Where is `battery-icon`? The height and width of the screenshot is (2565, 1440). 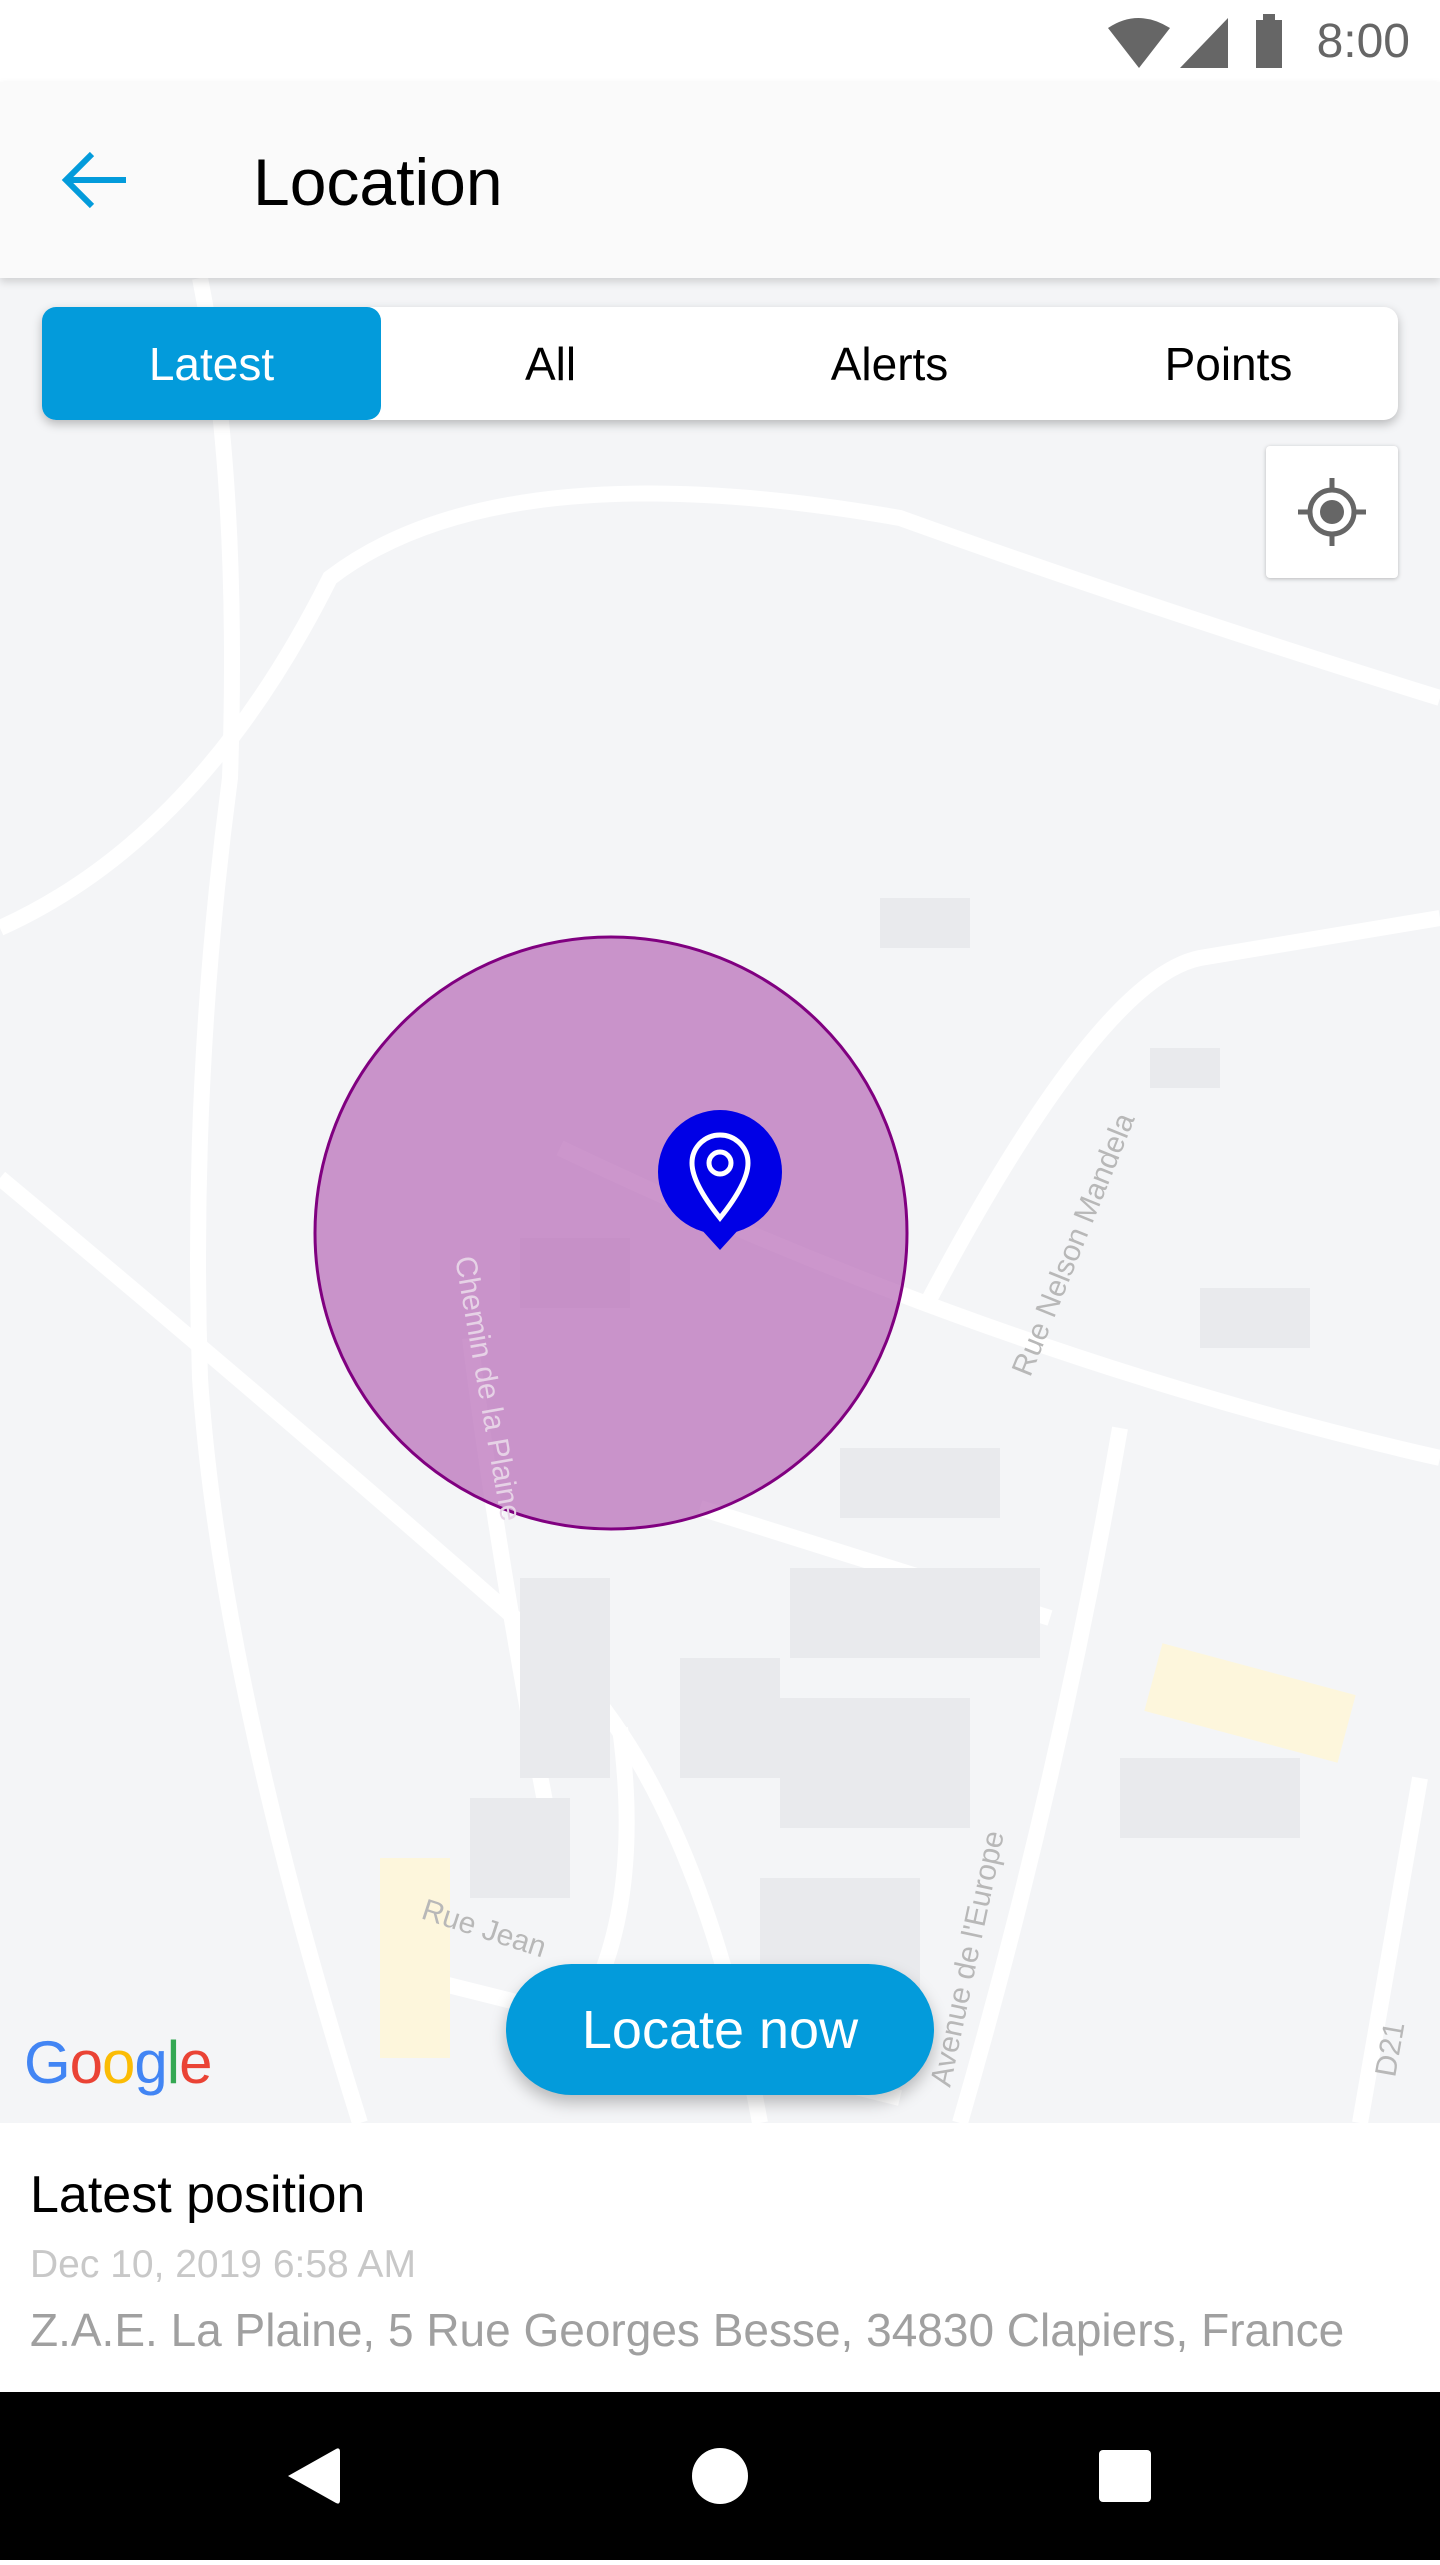
battery-icon is located at coordinates (1269, 44).